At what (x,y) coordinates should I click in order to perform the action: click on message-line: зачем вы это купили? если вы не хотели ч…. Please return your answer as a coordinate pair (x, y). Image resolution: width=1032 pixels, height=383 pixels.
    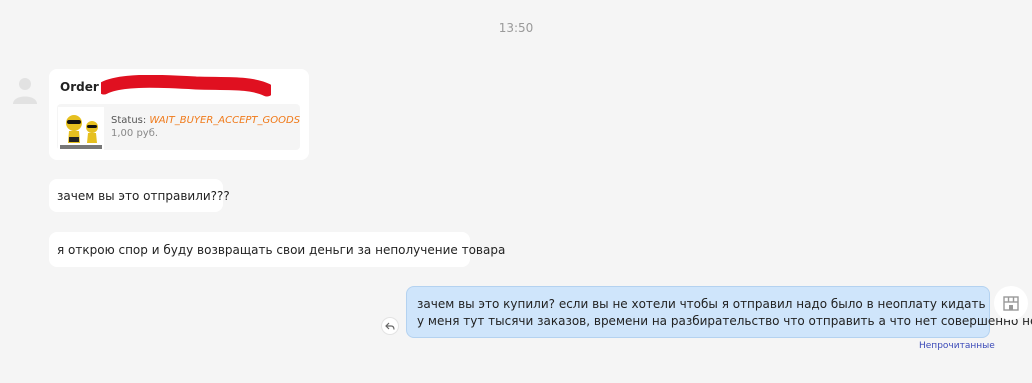
    Looking at the image, I should click on (701, 304).